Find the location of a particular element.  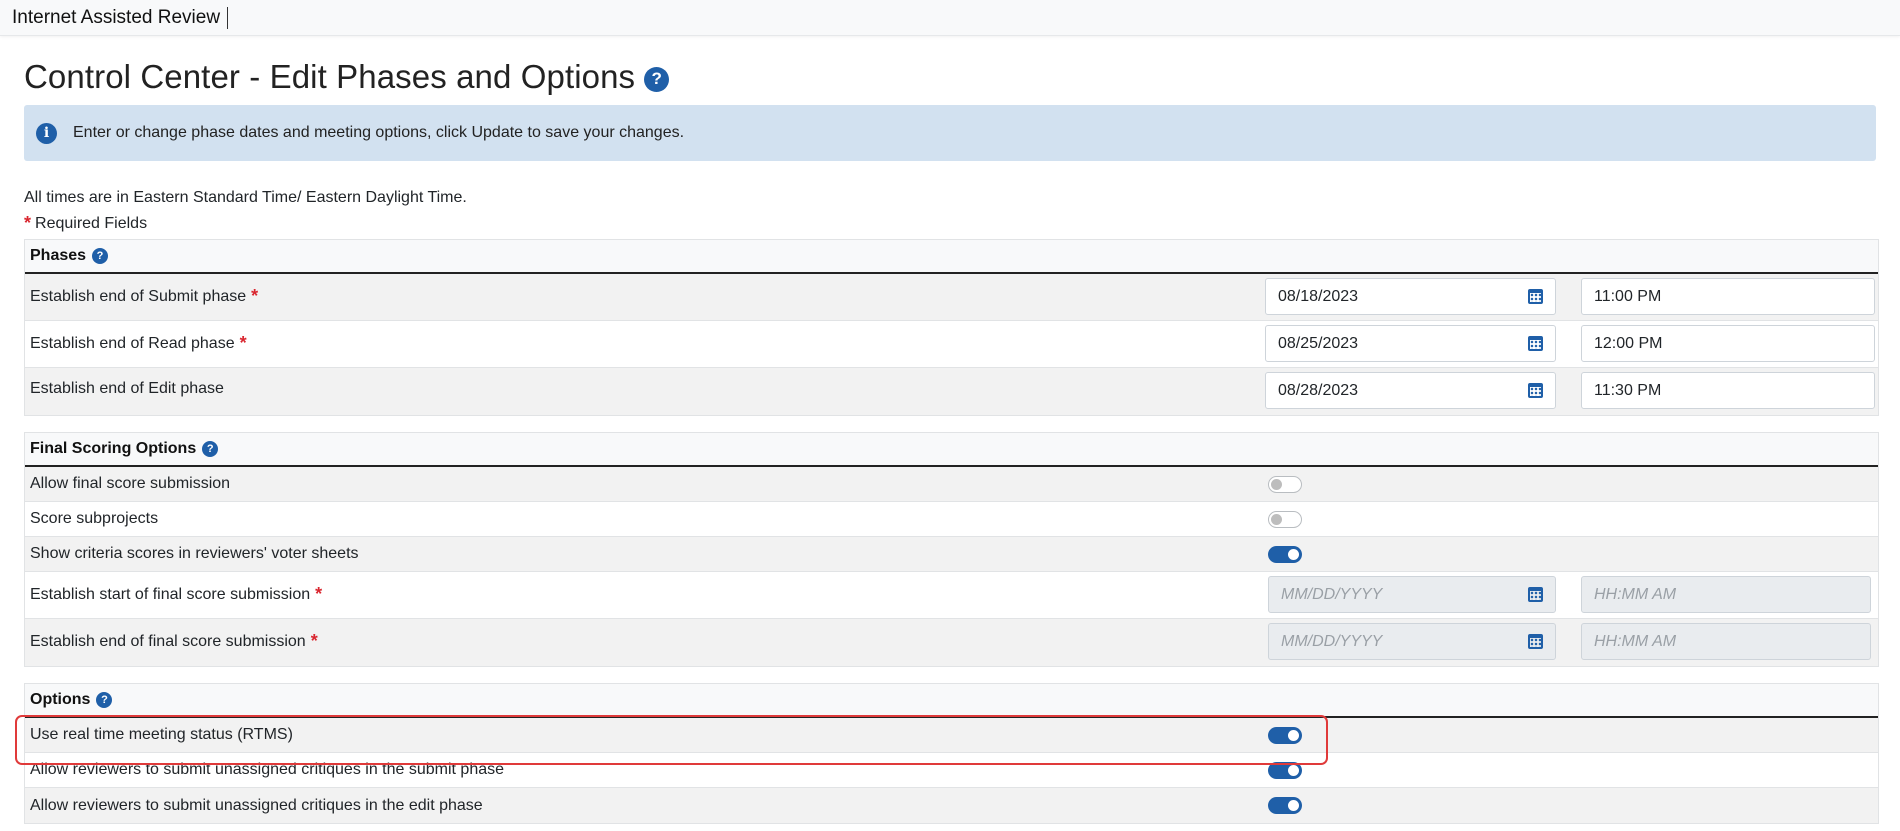

final-scoring-header: Final Scoring Options ? is located at coordinates (951, 450).